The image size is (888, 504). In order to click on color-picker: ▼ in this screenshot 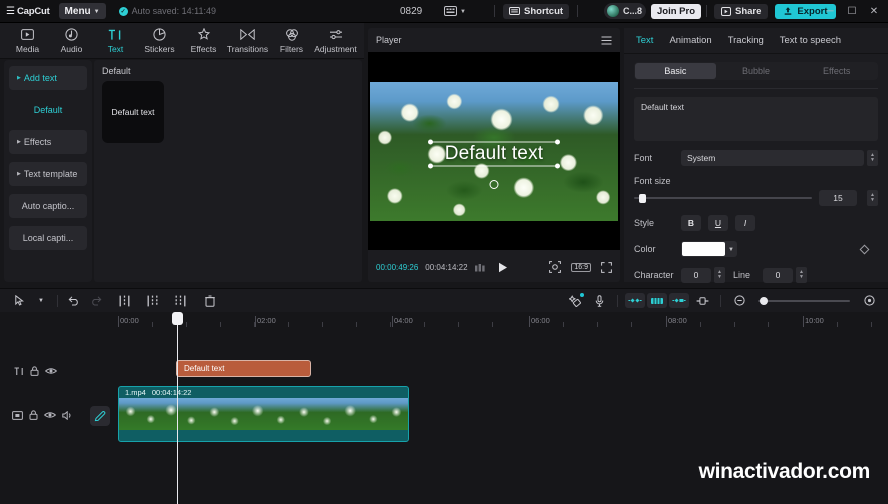, I will do `click(709, 249)`.